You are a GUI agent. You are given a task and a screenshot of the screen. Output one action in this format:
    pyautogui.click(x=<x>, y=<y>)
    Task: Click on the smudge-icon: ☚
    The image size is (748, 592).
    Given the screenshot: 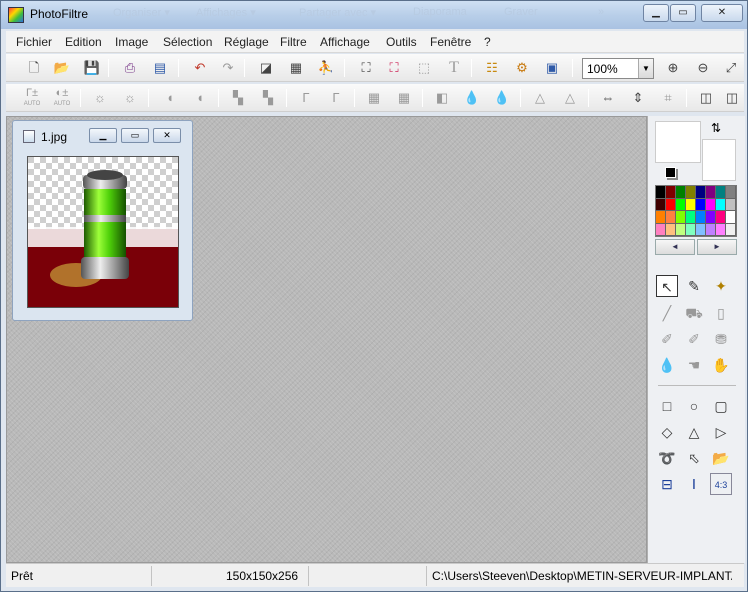 What is the action you would take?
    pyautogui.click(x=694, y=365)
    